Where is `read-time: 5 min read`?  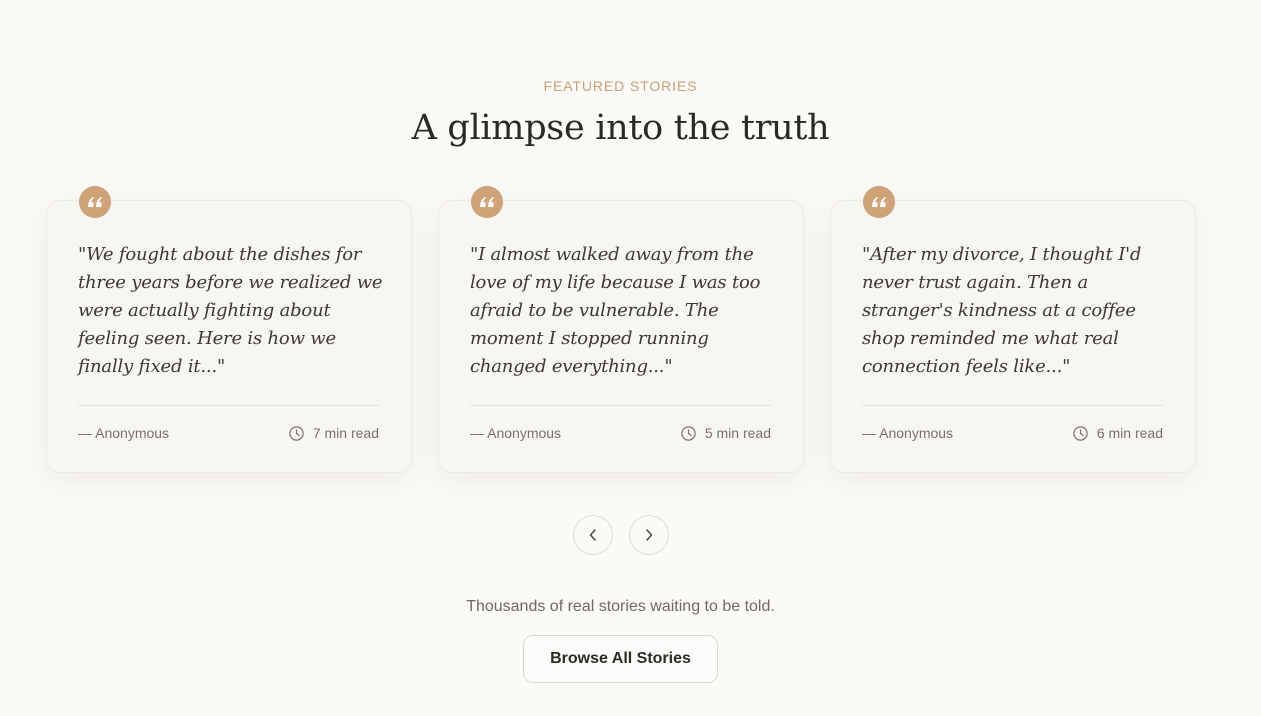
read-time: 5 min read is located at coordinates (726, 433).